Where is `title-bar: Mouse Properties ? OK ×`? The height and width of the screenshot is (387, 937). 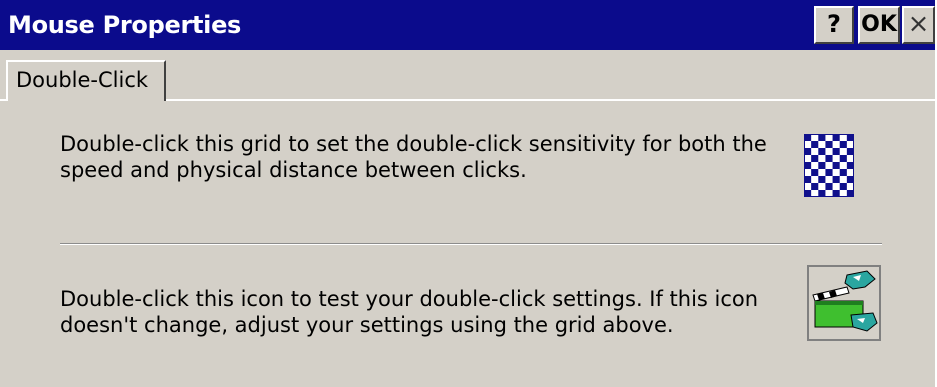
title-bar: Mouse Properties ? OK × is located at coordinates (467, 25).